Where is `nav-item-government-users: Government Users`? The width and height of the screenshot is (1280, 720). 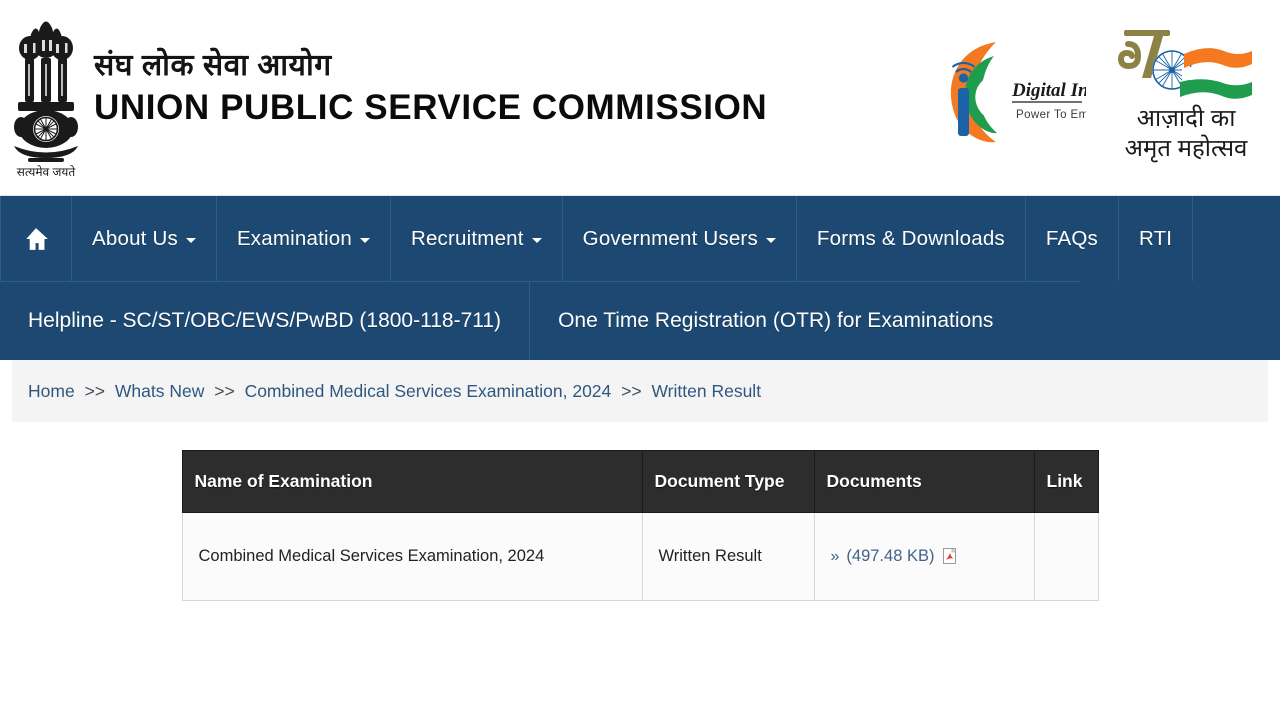 nav-item-government-users: Government Users is located at coordinates (680, 238).